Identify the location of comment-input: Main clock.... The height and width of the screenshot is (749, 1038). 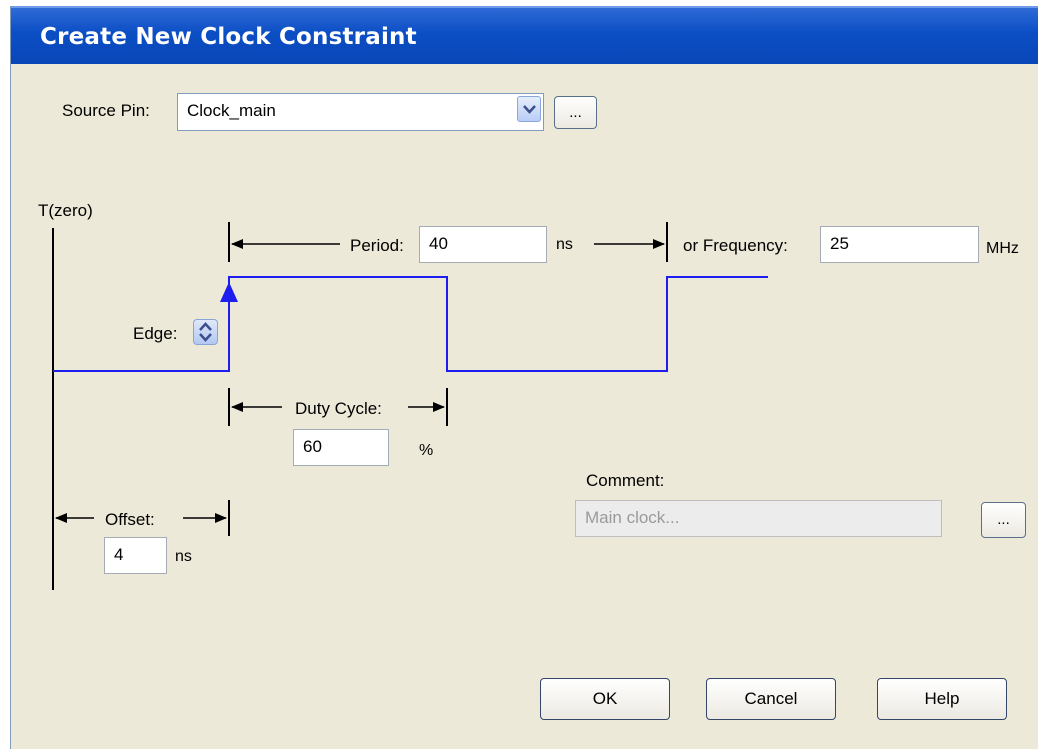
(758, 518).